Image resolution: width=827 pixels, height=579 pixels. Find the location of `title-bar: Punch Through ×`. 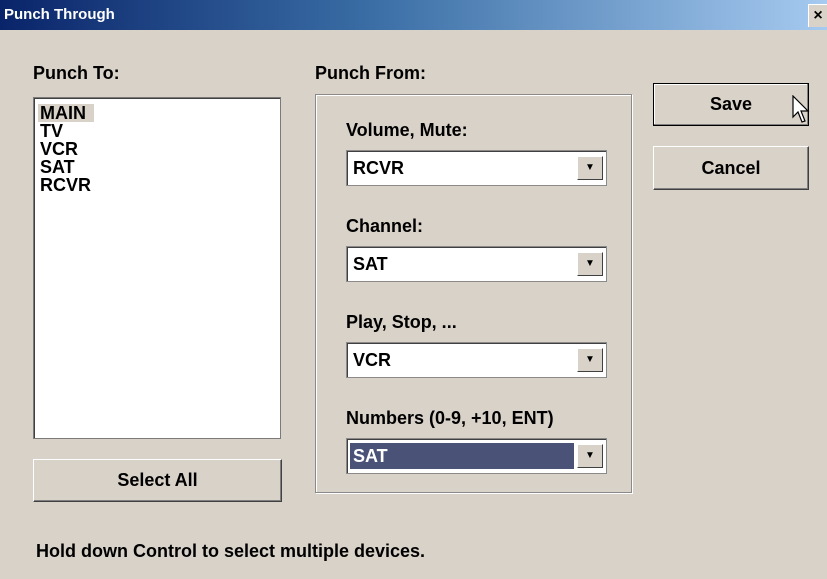

title-bar: Punch Through × is located at coordinates (413, 15).